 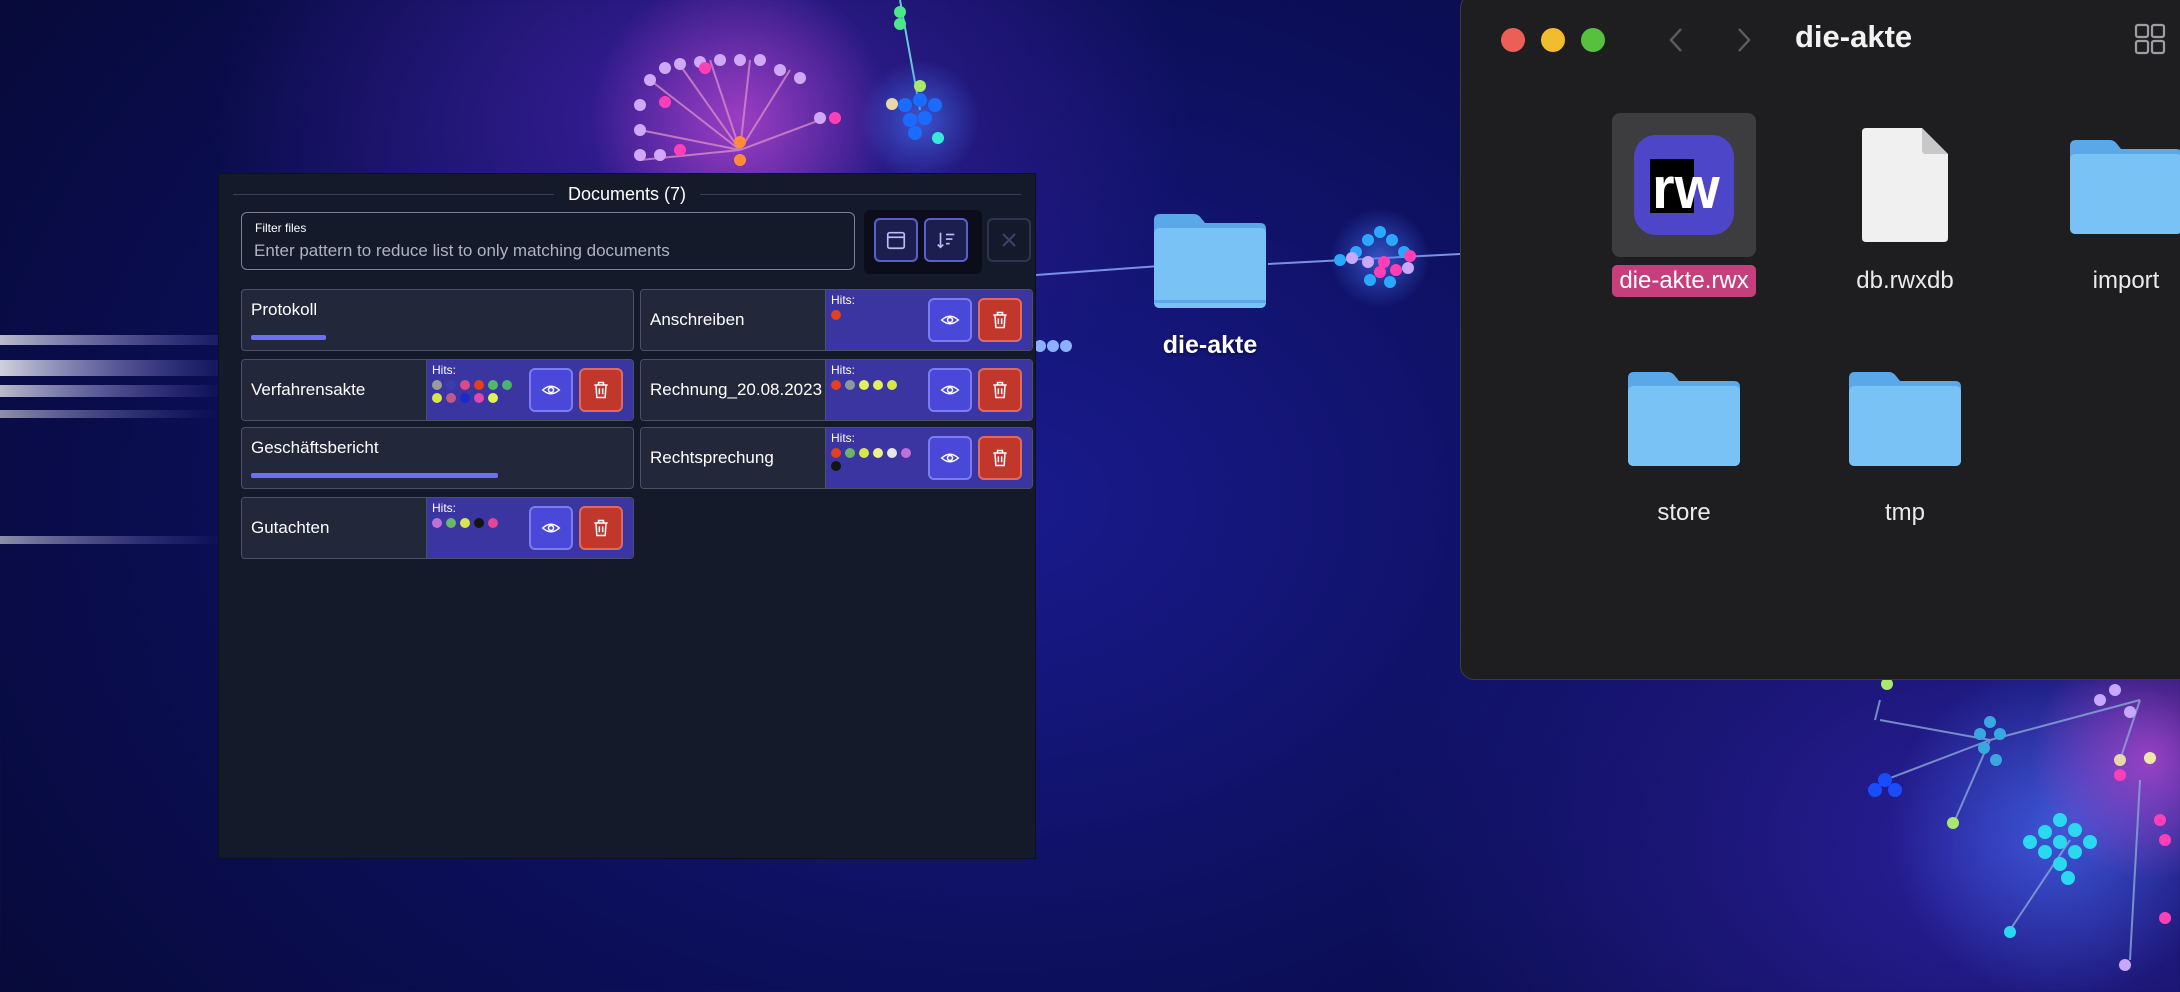 What do you see at coordinates (288, 337) in the screenshot?
I see `progress-bar` at bounding box center [288, 337].